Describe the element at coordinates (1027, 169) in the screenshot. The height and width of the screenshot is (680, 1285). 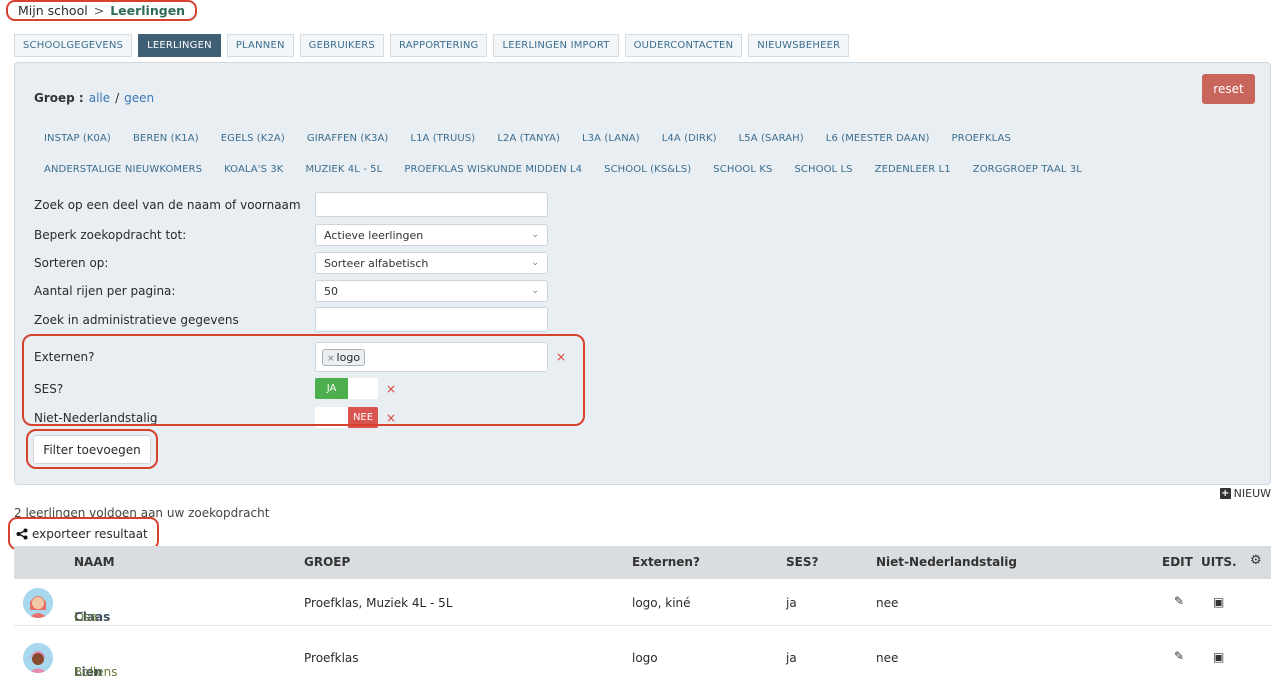
I see `group-chip: ZORGGROEP TAAL 3L` at that location.